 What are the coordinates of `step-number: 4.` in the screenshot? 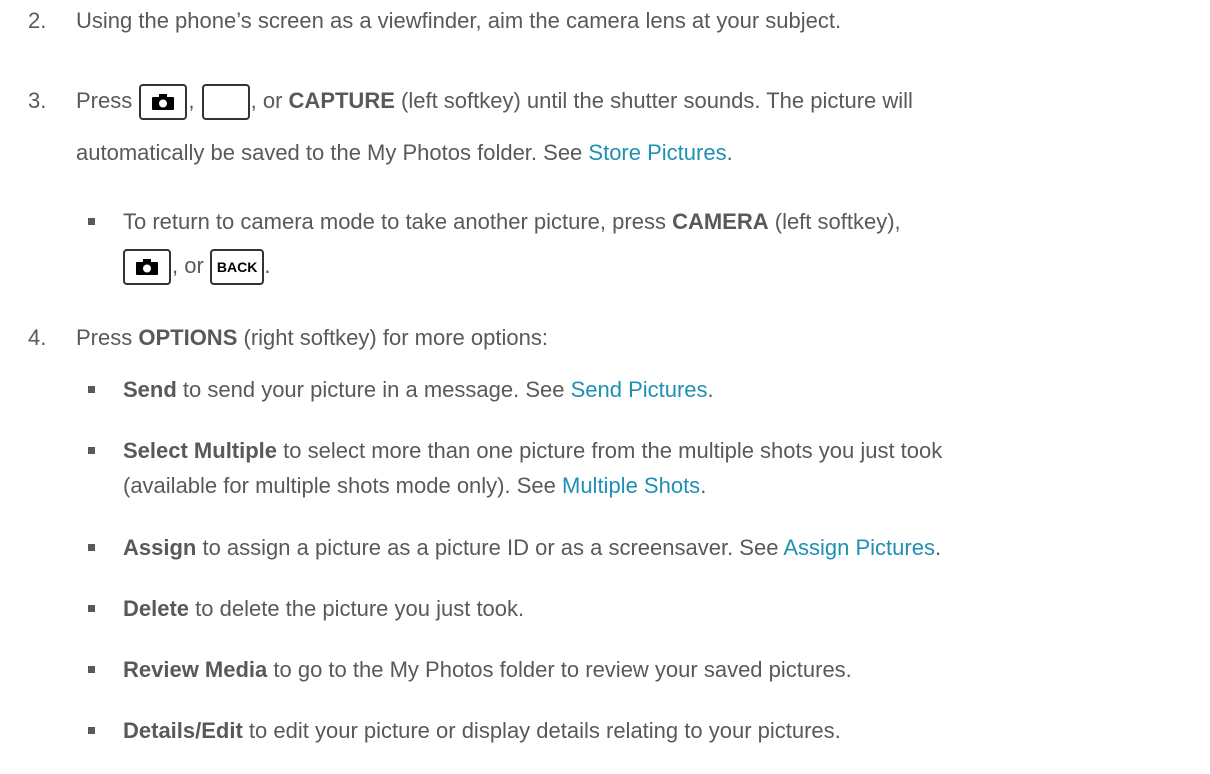 It's located at (37, 337).